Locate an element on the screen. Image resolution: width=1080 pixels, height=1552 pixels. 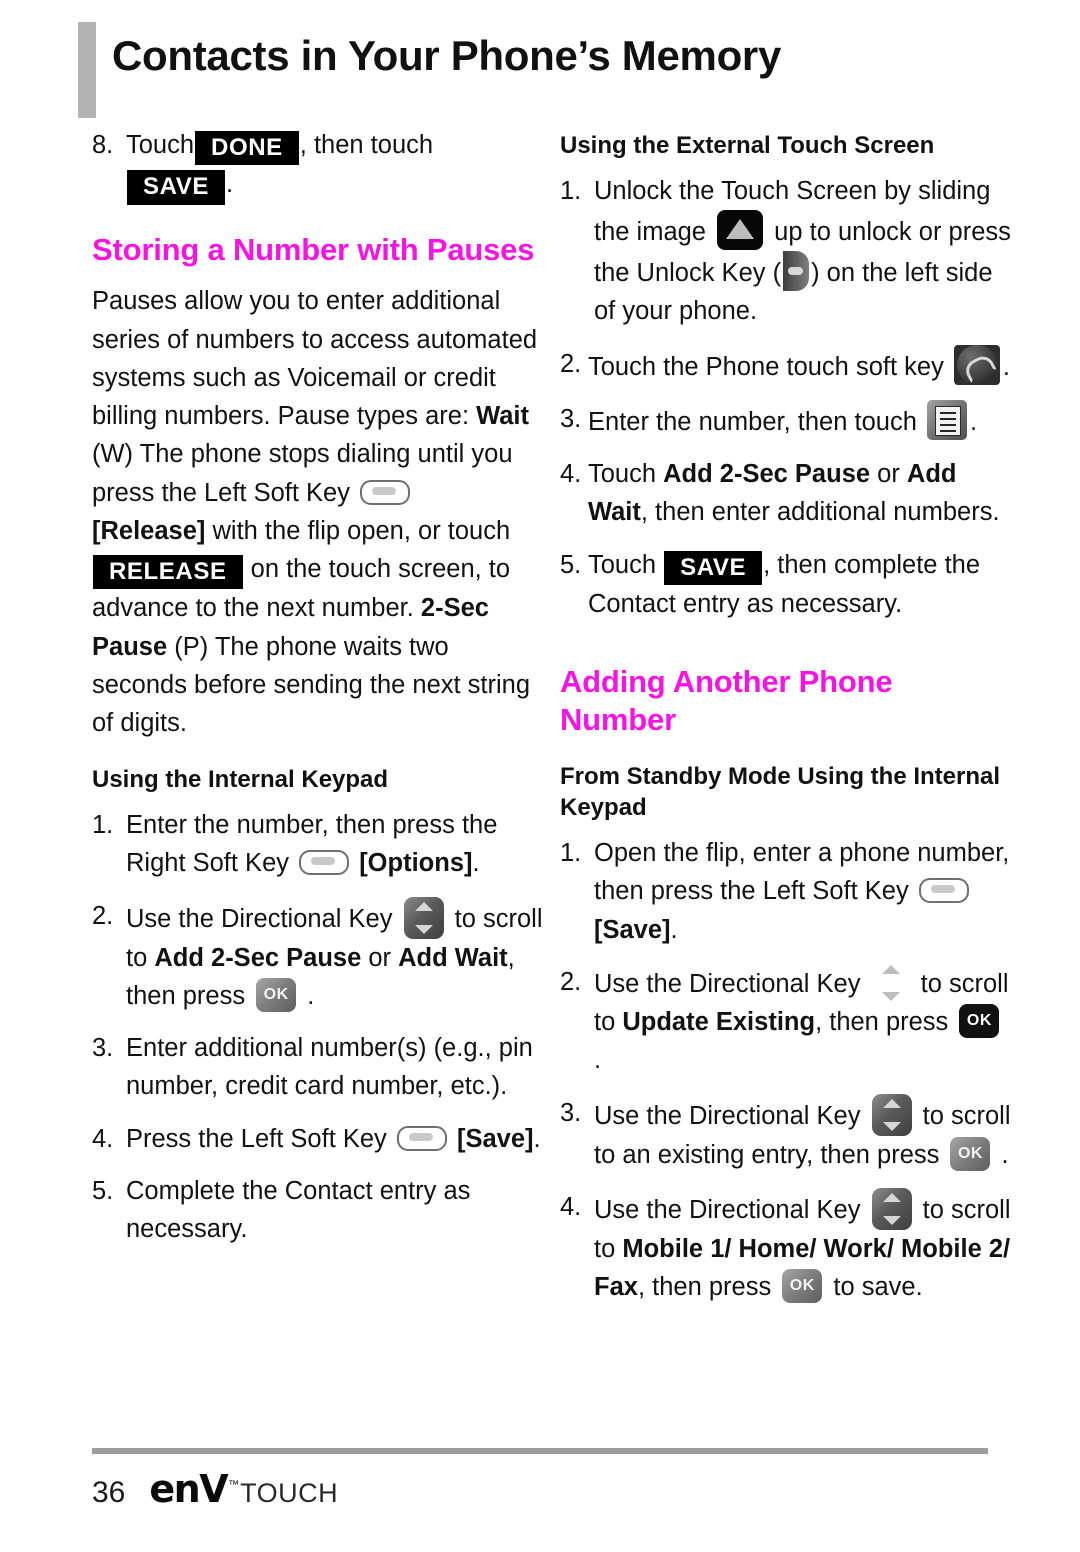
step-8-text-after: . is located at coordinates (229, 184).